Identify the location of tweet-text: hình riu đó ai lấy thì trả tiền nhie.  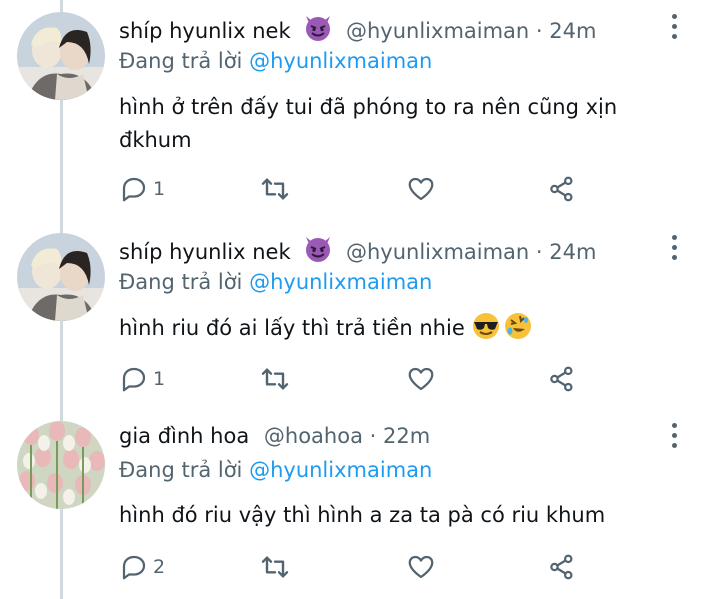
(292, 328).